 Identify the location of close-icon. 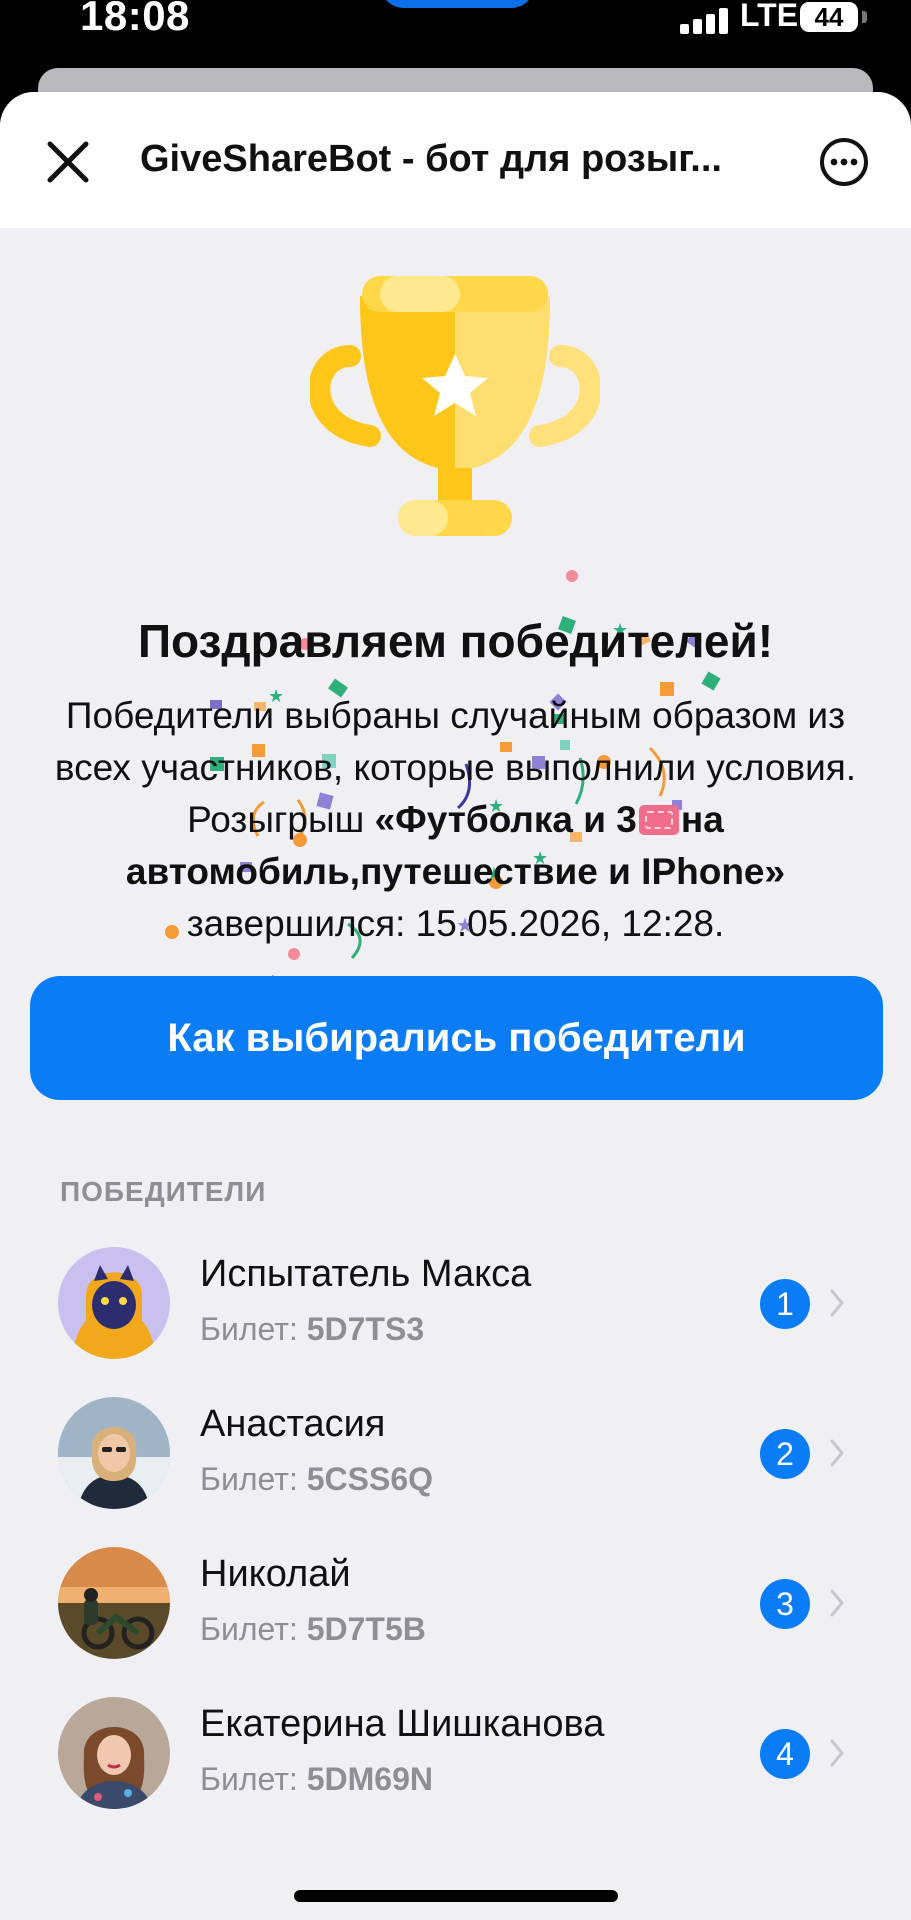
(68, 162).